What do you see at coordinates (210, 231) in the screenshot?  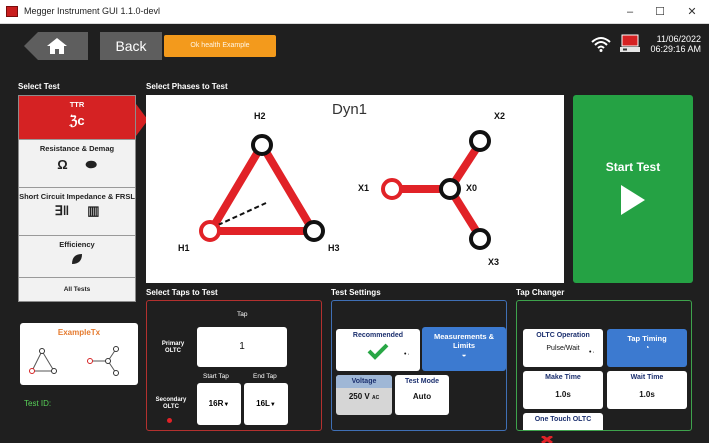 I see `node-h1` at bounding box center [210, 231].